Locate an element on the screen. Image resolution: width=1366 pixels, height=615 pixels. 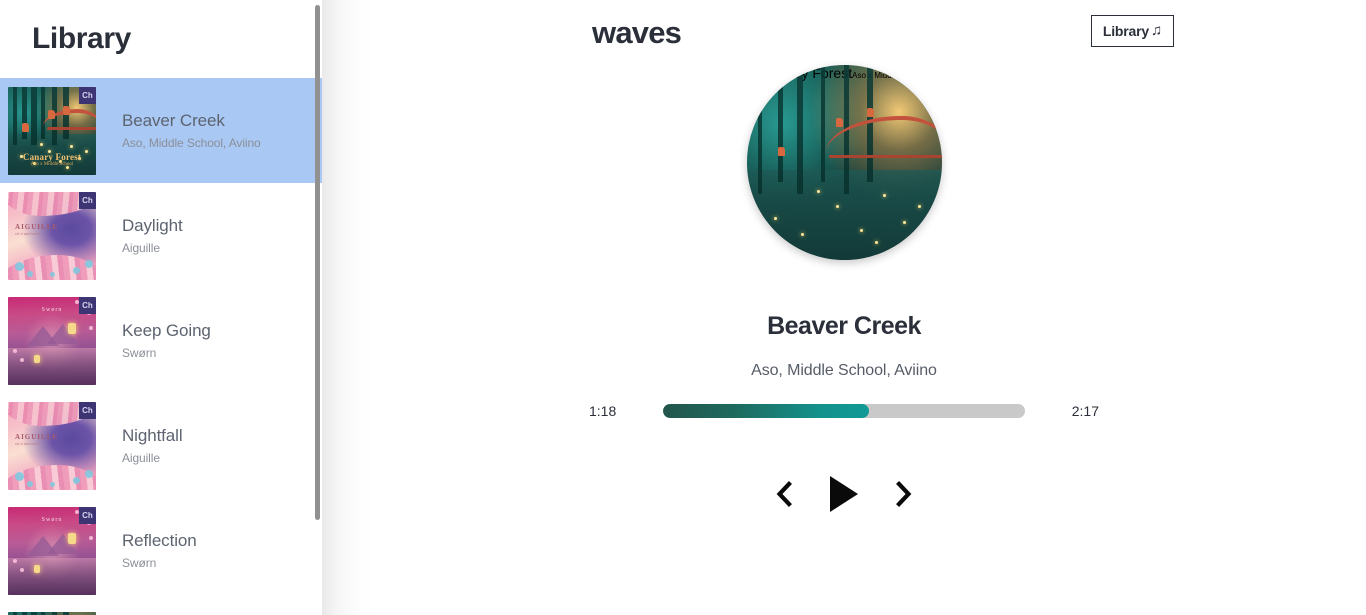
sidebar-header: Library is located at coordinates (161, 39).